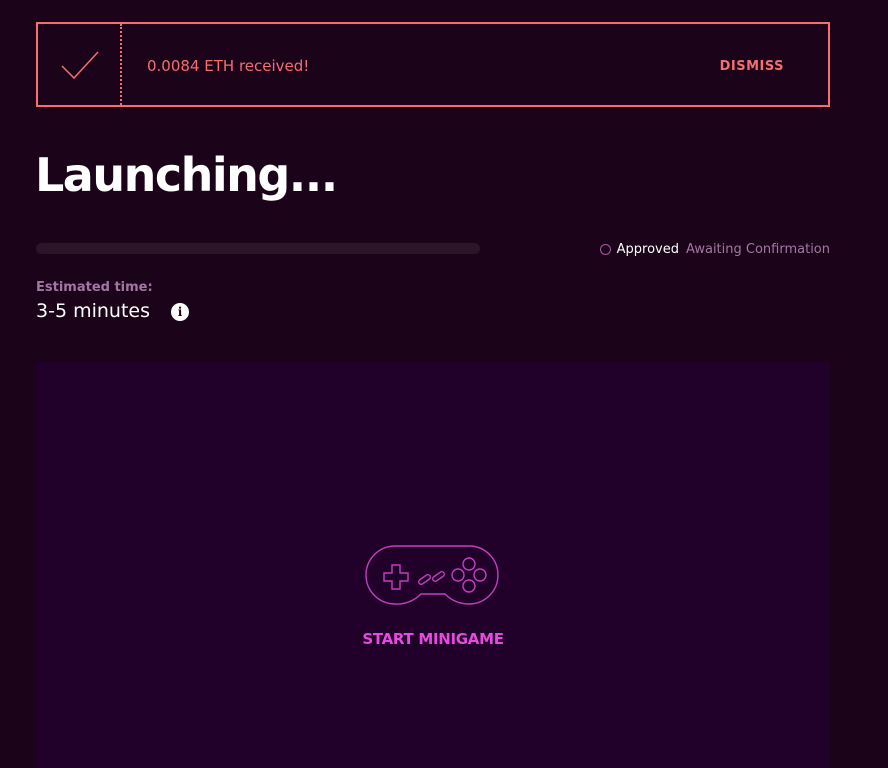  Describe the element at coordinates (94, 287) in the screenshot. I see `estimated-time-label: Estimated time:` at that location.